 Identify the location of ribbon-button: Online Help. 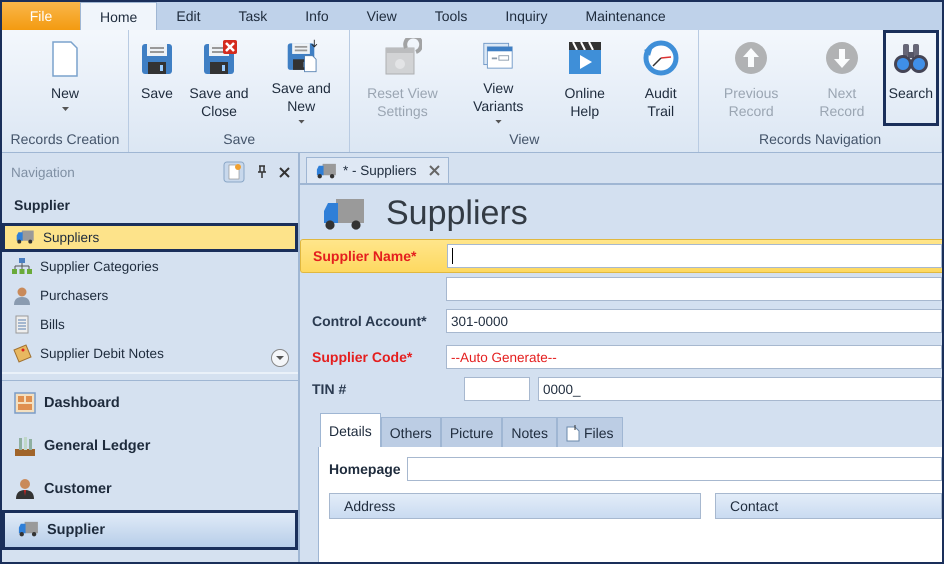
(585, 81).